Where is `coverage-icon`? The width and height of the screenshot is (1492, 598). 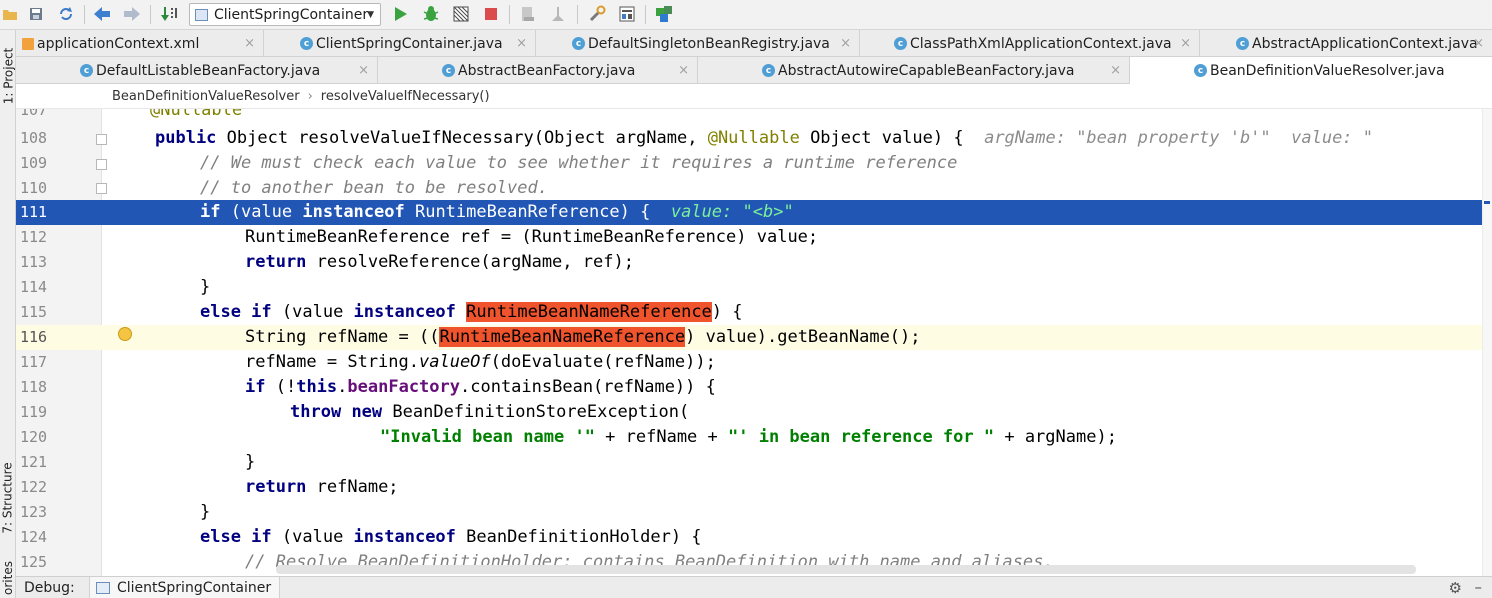 coverage-icon is located at coordinates (461, 14).